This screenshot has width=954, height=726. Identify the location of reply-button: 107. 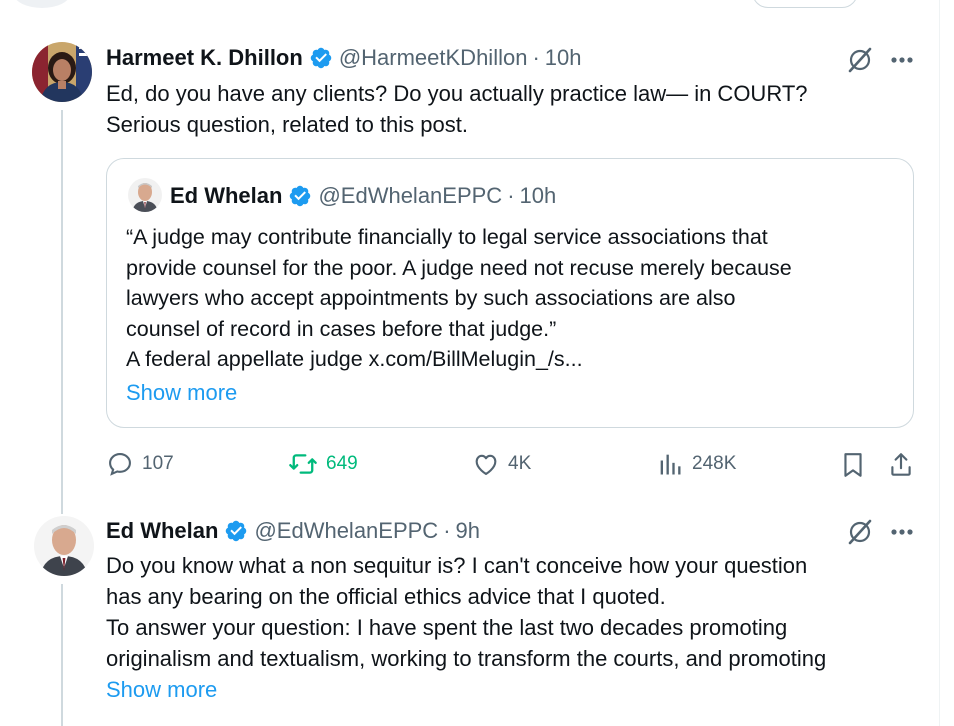
(140, 464).